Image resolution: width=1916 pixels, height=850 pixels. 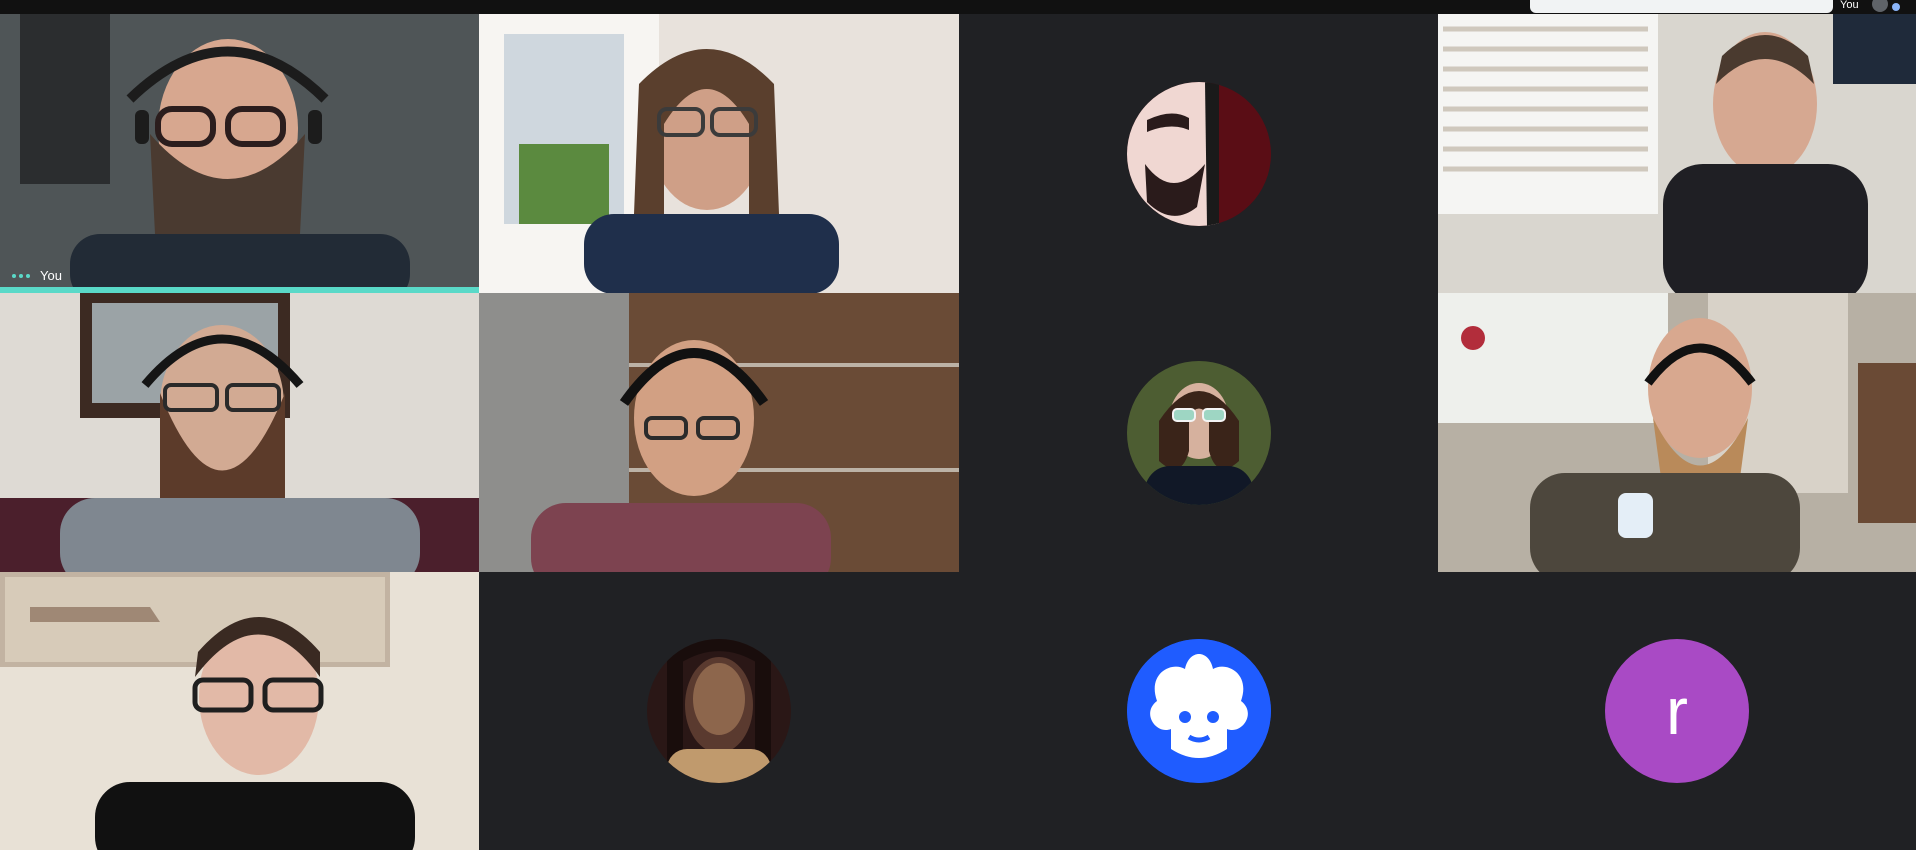 I want to click on participant-tile-self: You, so click(x=239, y=153).